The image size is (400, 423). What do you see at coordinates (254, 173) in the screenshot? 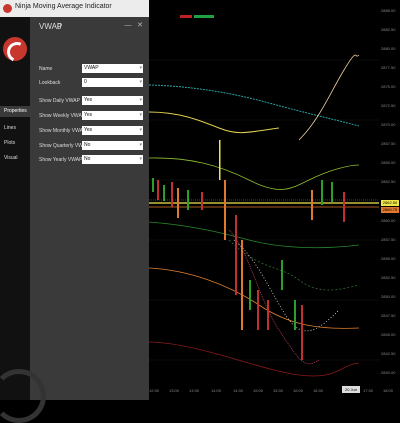
I see `vwap-band-lime` at bounding box center [254, 173].